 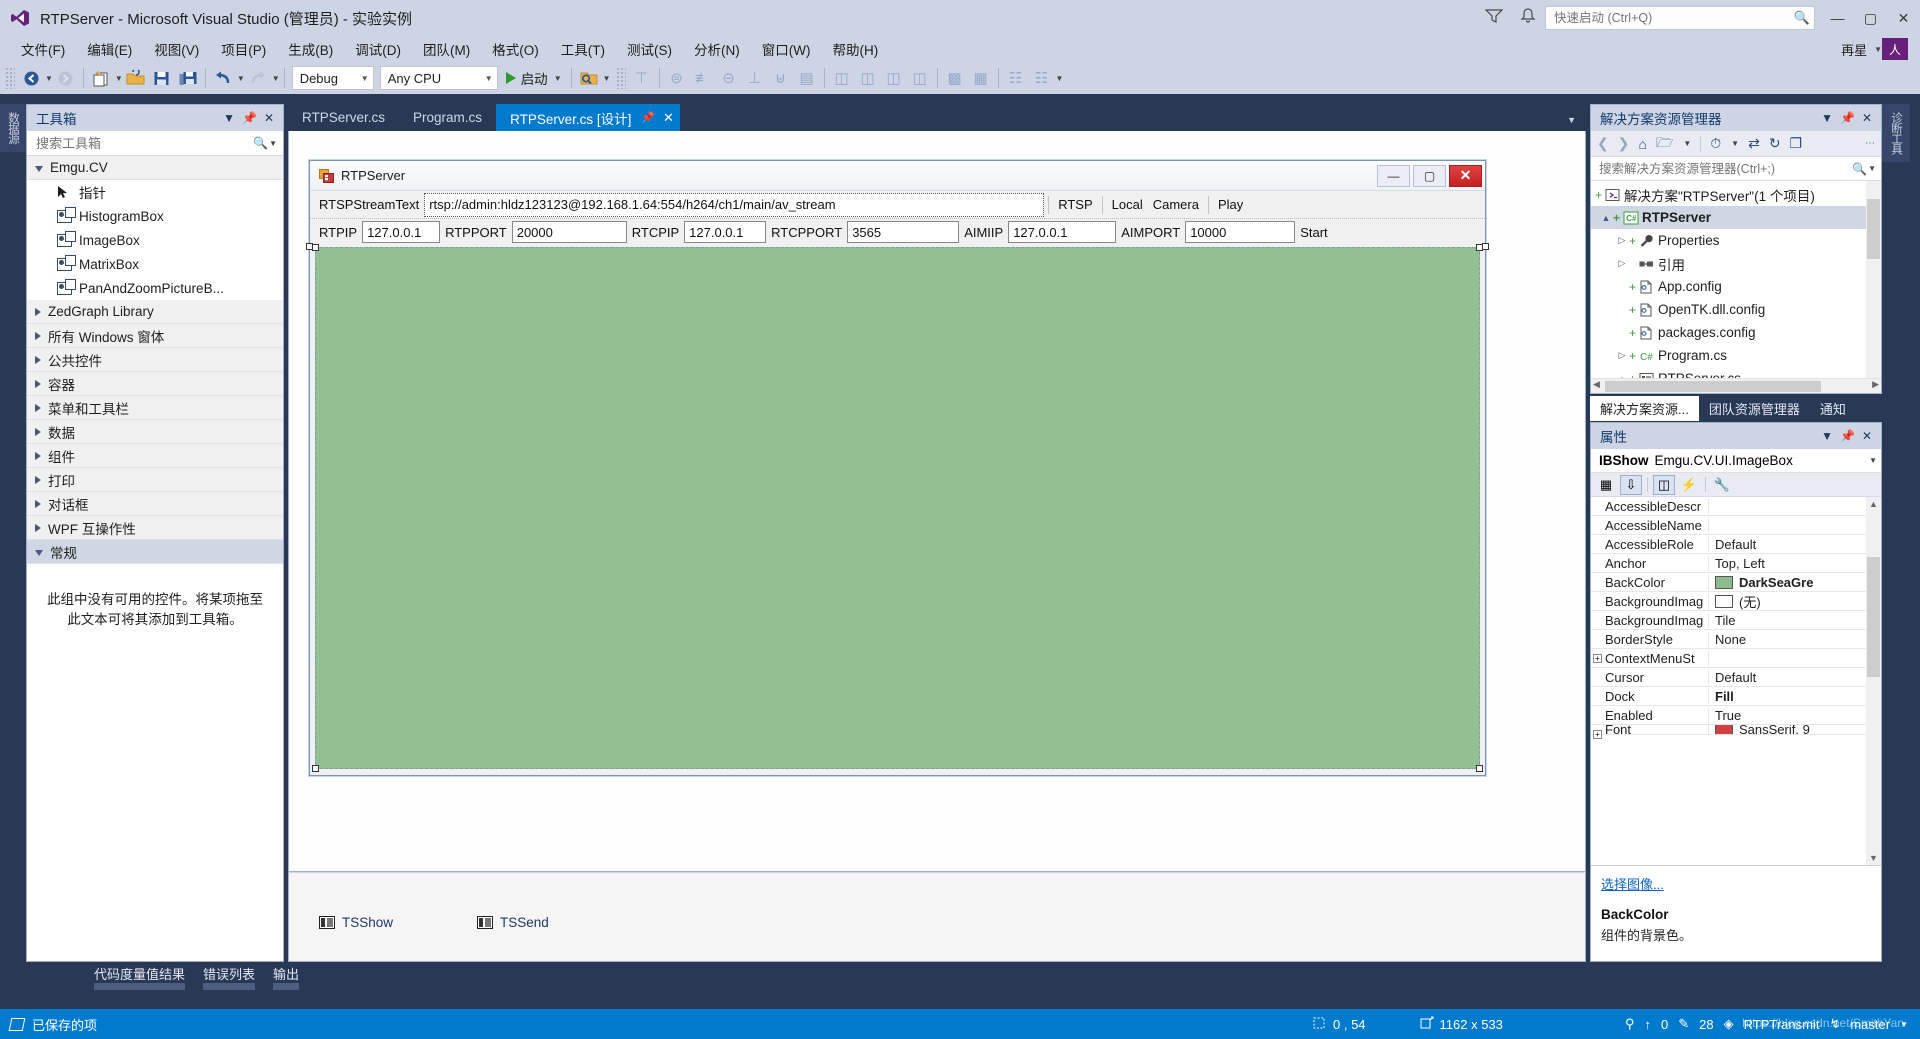 What do you see at coordinates (729, 78) in the screenshot?
I see `align-rights-icon: ⊝` at bounding box center [729, 78].